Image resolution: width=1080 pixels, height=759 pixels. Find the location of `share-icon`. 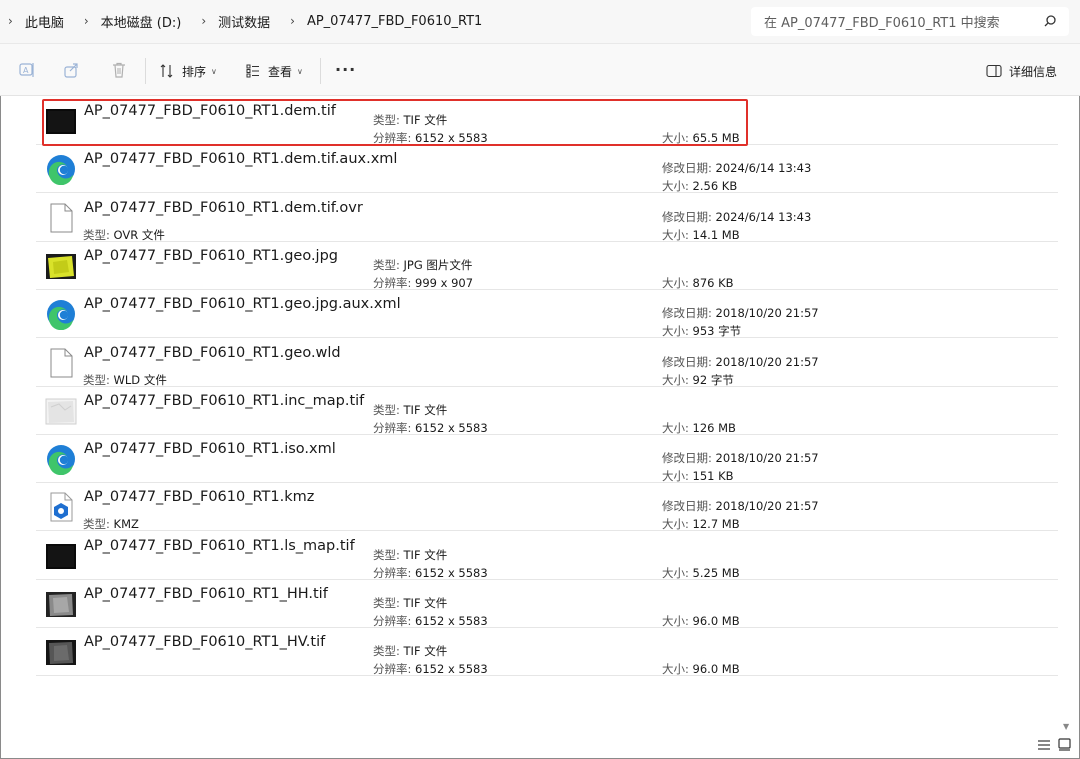

share-icon is located at coordinates (72, 70).